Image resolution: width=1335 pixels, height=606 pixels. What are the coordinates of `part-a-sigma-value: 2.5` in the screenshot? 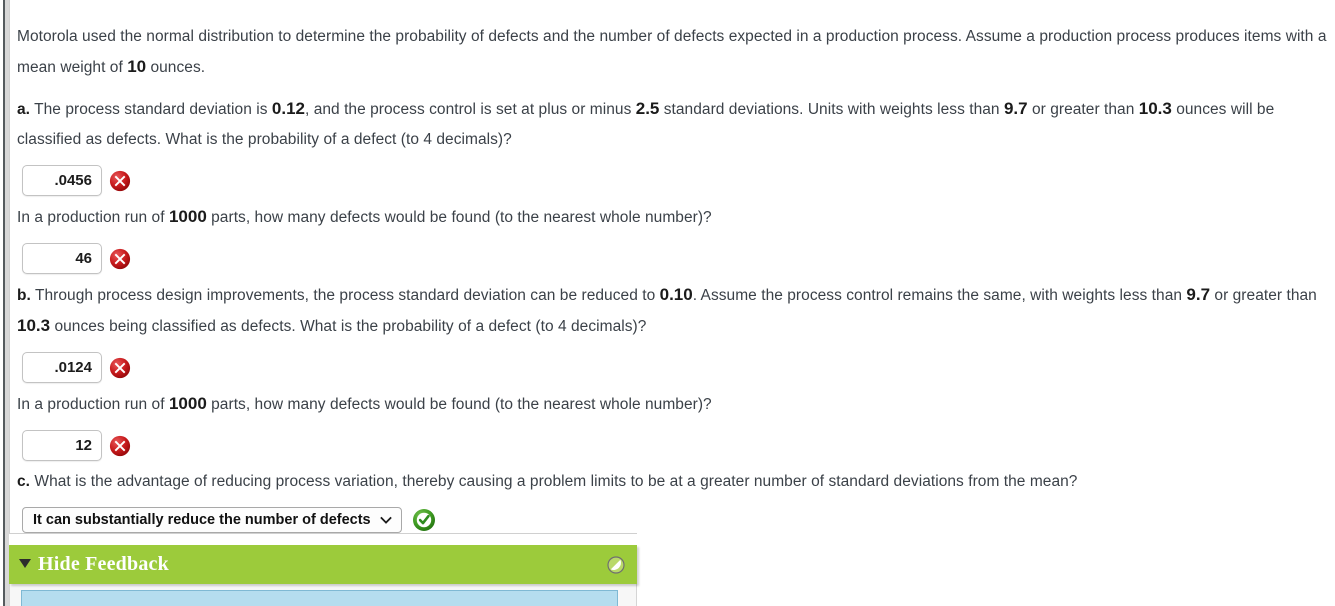 It's located at (647, 108).